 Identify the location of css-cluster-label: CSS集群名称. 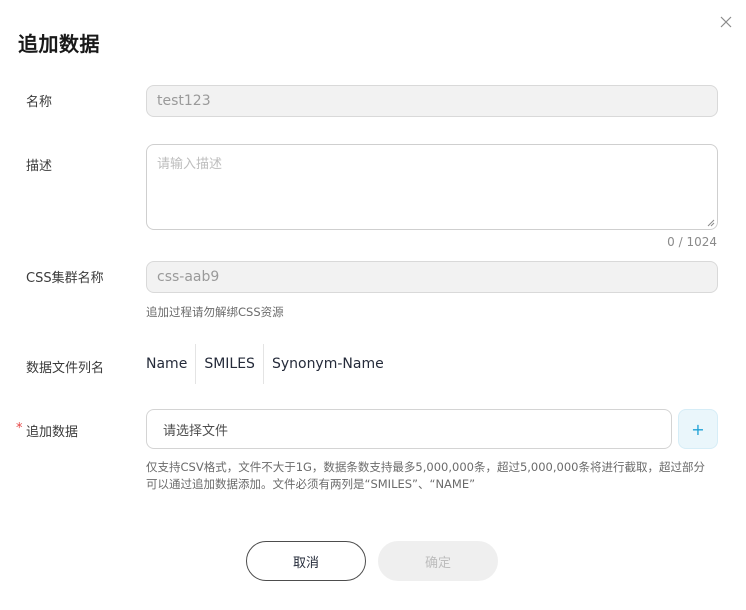
(65, 278).